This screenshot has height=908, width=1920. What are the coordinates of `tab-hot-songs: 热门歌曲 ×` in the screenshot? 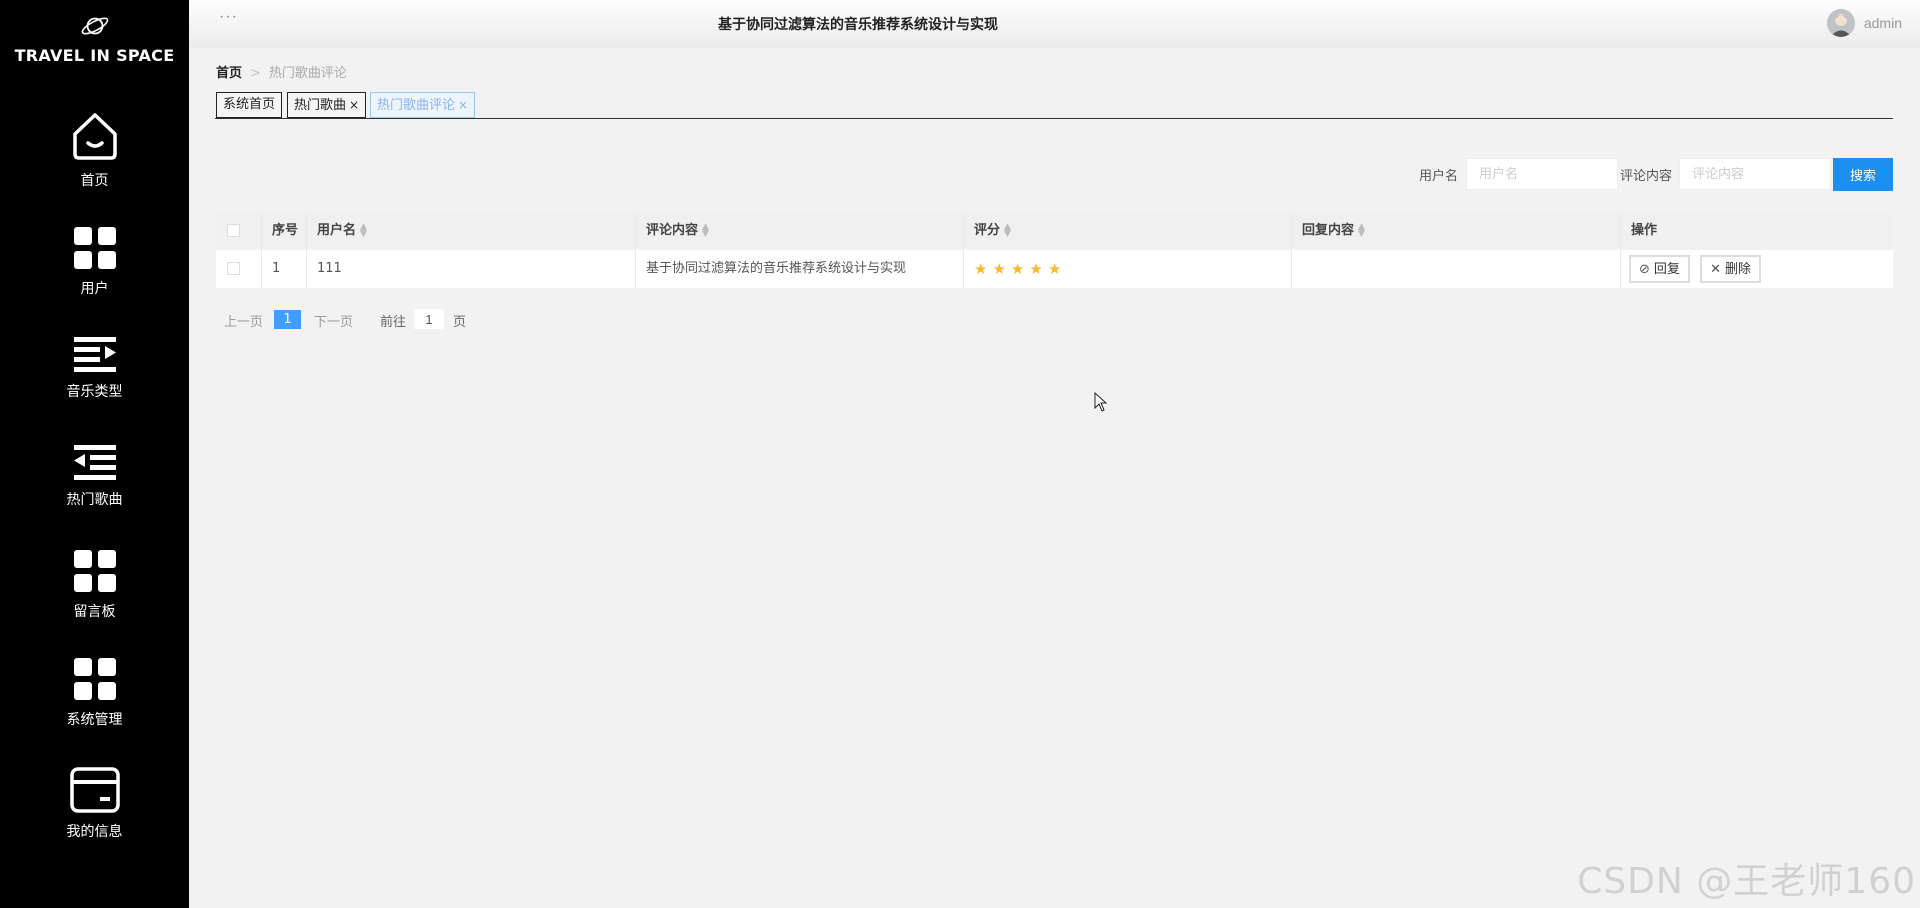 It's located at (327, 105).